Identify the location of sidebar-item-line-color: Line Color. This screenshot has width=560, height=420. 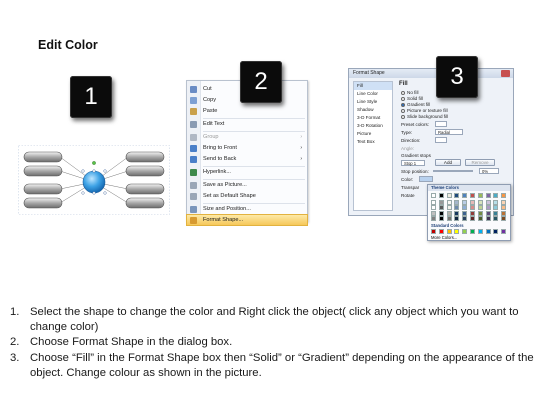
(373, 94).